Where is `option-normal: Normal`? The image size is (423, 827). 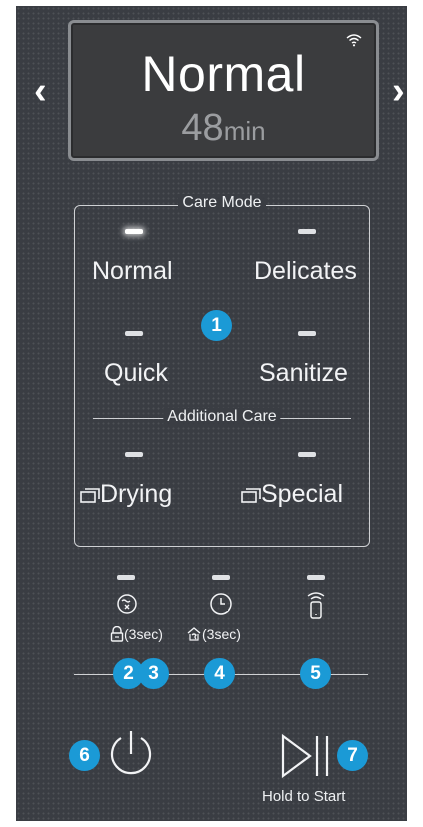 option-normal: Normal is located at coordinates (132, 271).